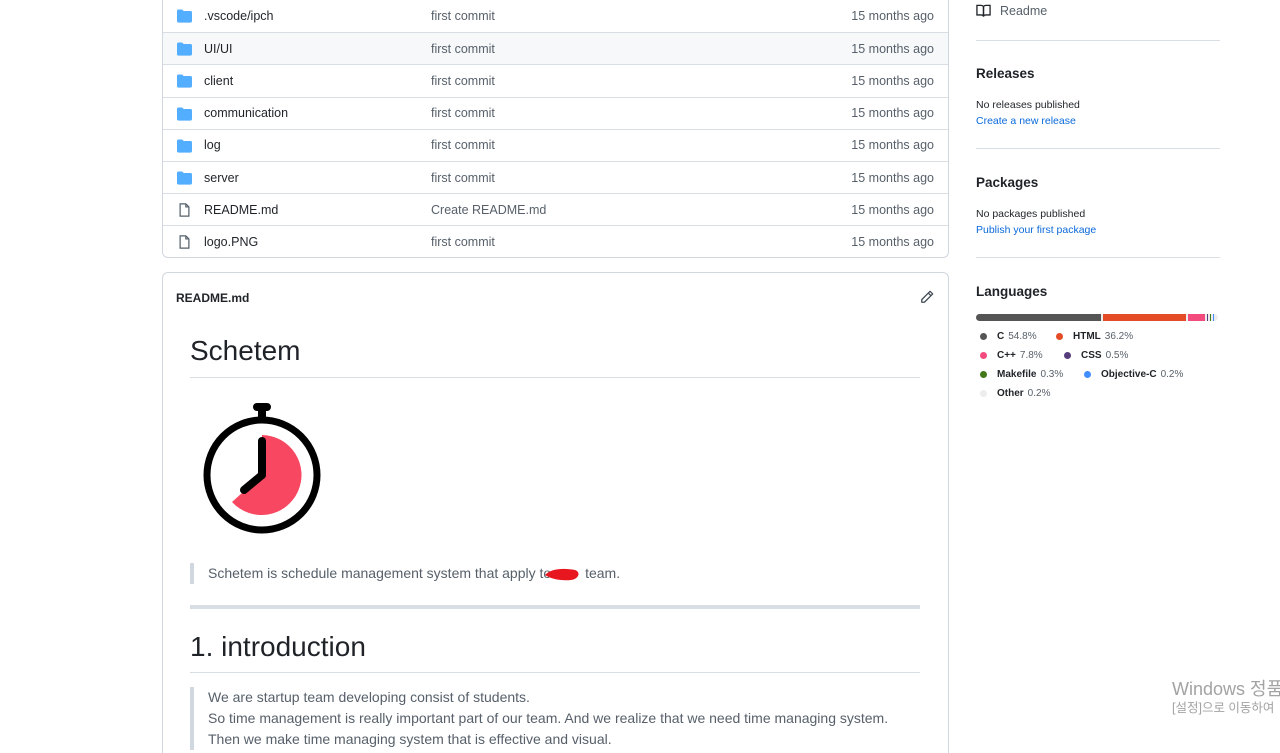 Image resolution: width=1280 pixels, height=753 pixels. What do you see at coordinates (555, 16) in the screenshot?
I see `file-row: .vscode/ipch first commit 15 months ago` at bounding box center [555, 16].